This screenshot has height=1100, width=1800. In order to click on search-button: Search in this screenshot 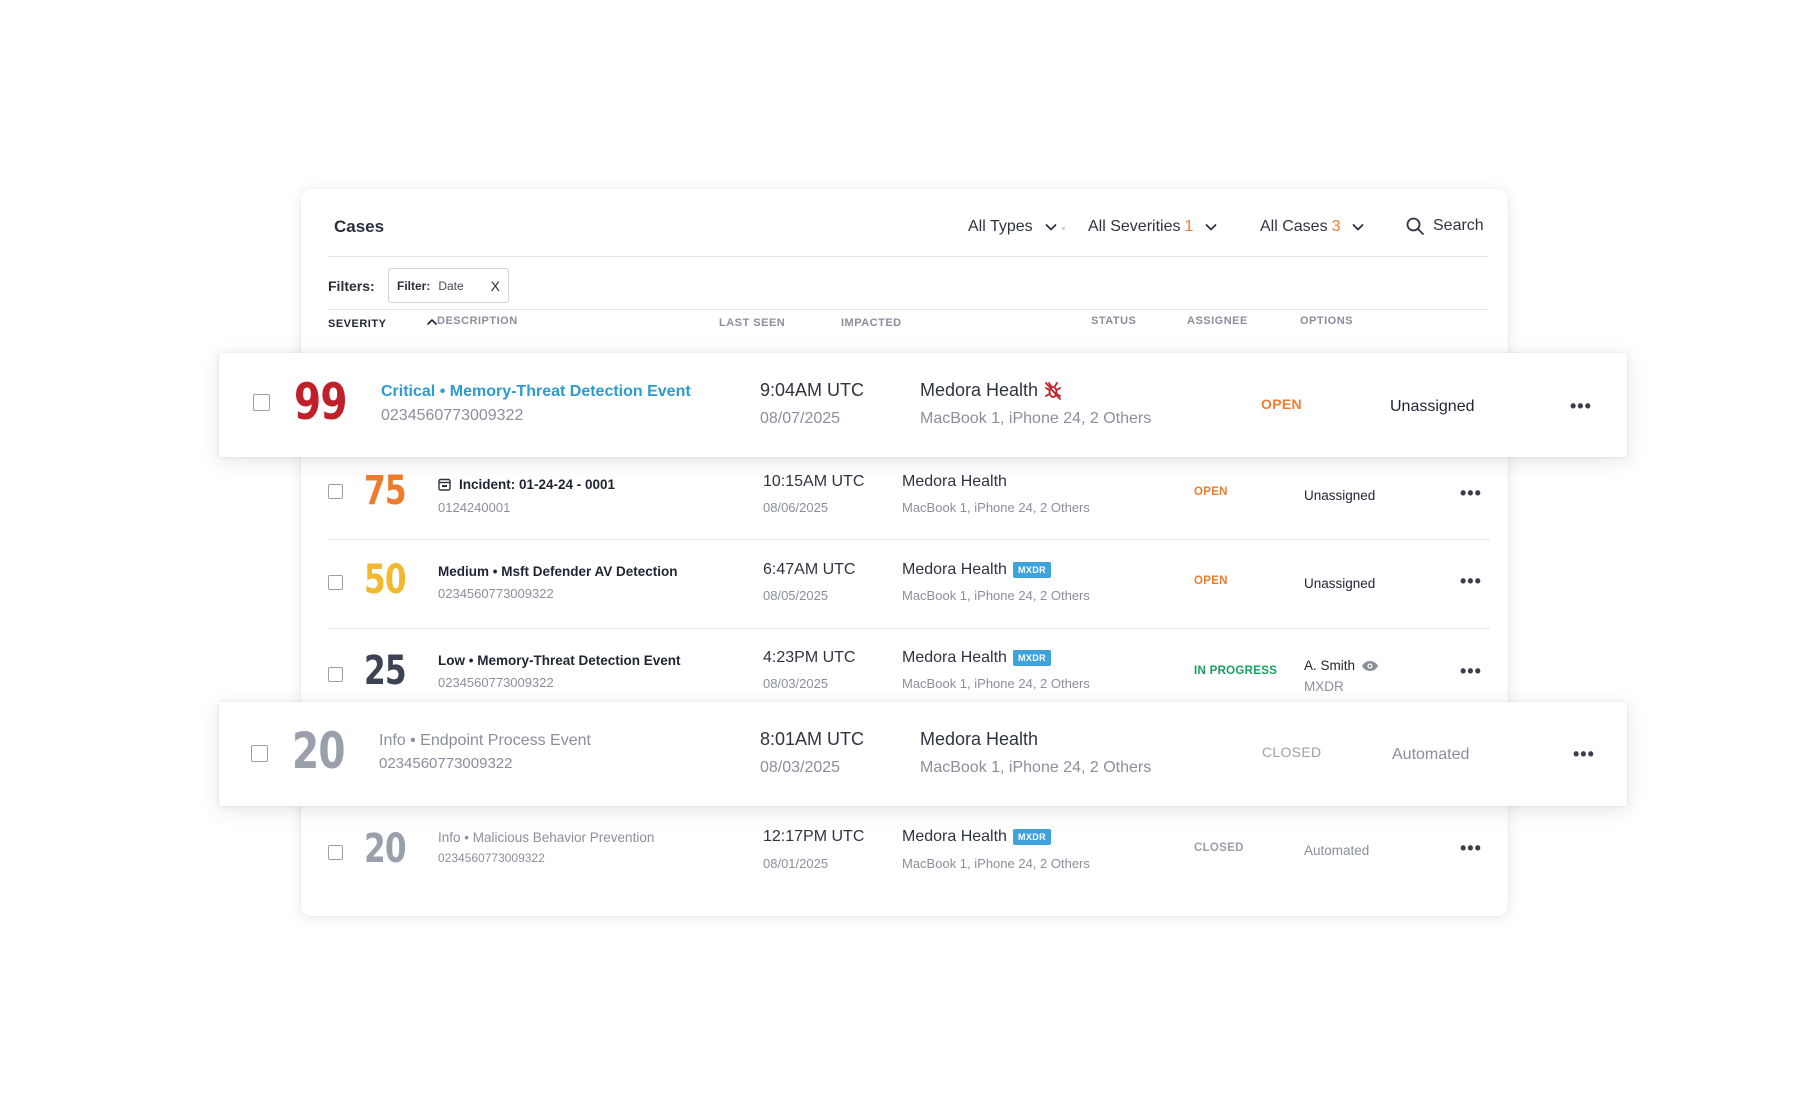, I will do `click(1444, 226)`.